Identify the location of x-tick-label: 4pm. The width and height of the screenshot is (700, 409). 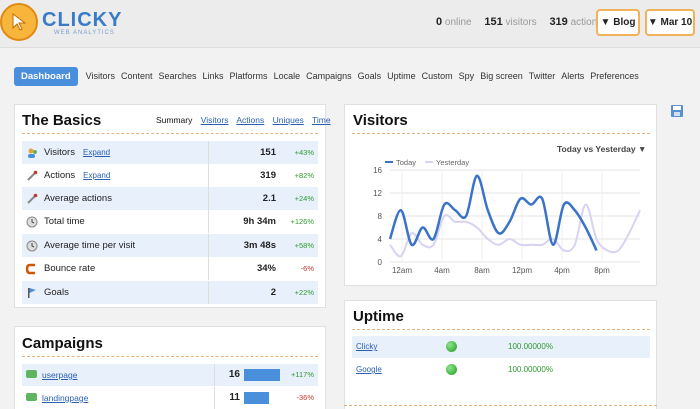
(562, 270).